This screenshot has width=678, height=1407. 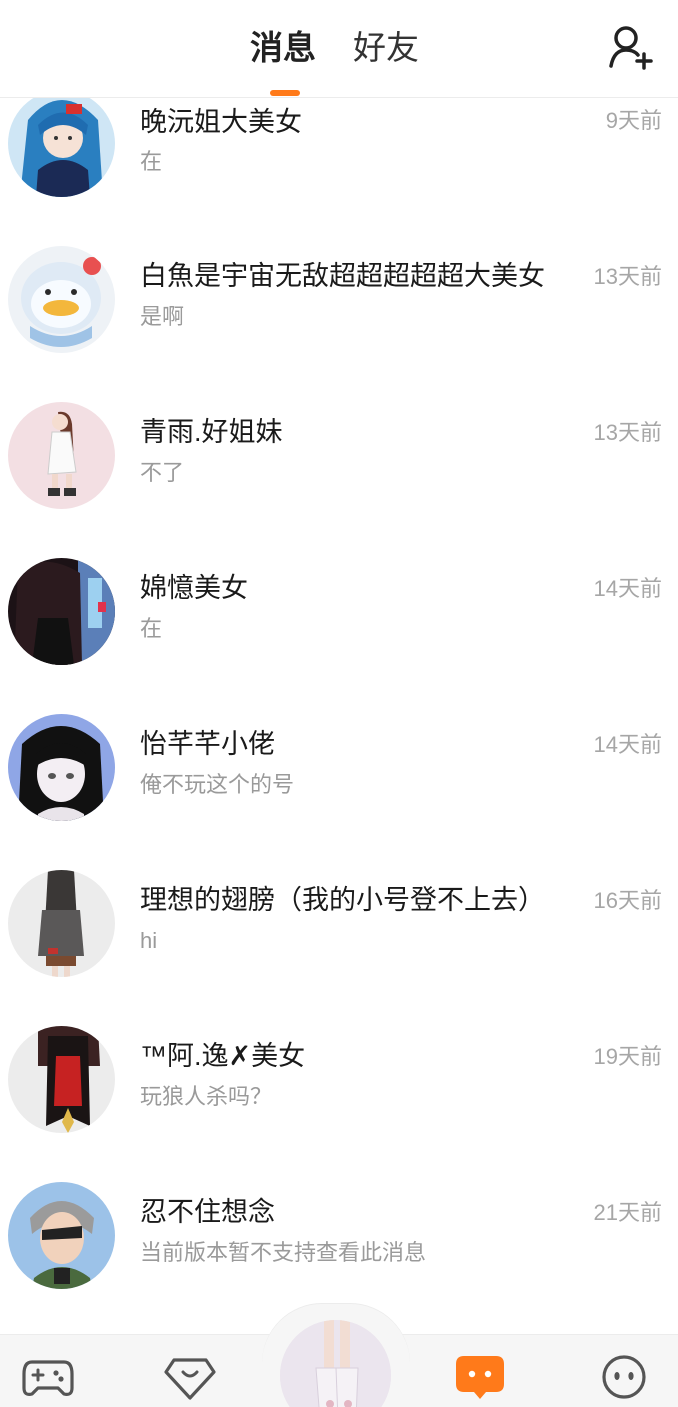 What do you see at coordinates (206, 1096) in the screenshot?
I see `conversation-preview: 玩狼人杀吗？` at bounding box center [206, 1096].